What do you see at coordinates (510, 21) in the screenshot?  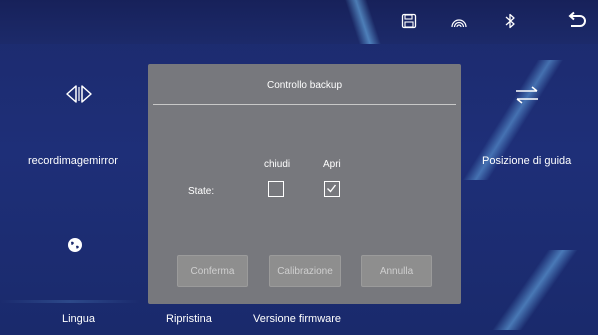 I see `bluetooth-icon` at bounding box center [510, 21].